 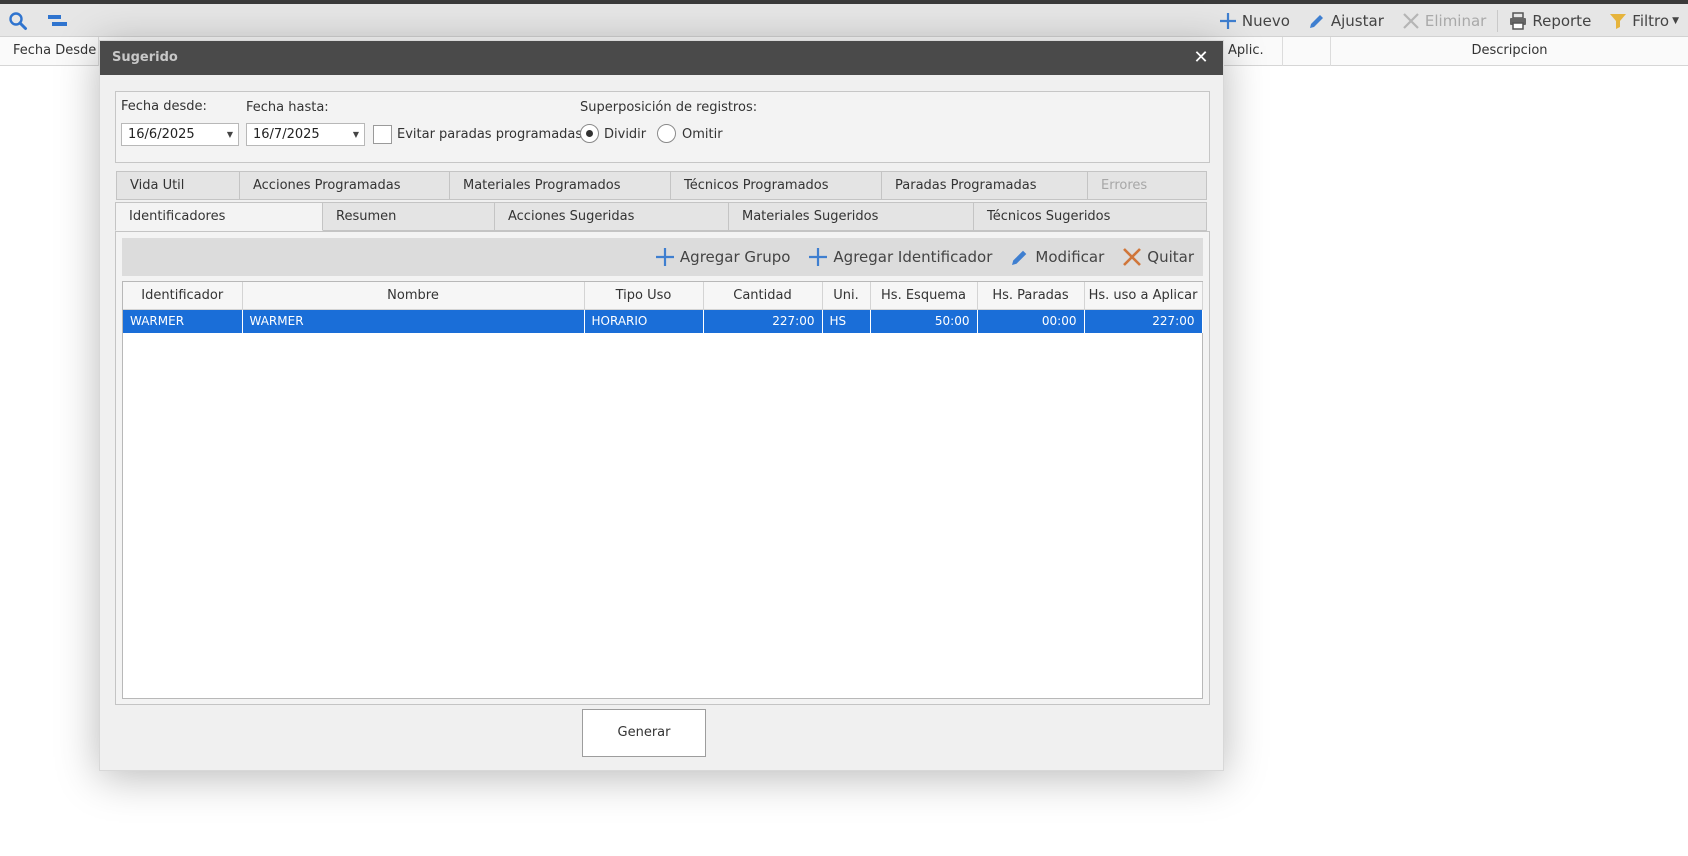 I want to click on tab-materiales-sugeridos: Materiales Sugeridos, so click(x=851, y=216).